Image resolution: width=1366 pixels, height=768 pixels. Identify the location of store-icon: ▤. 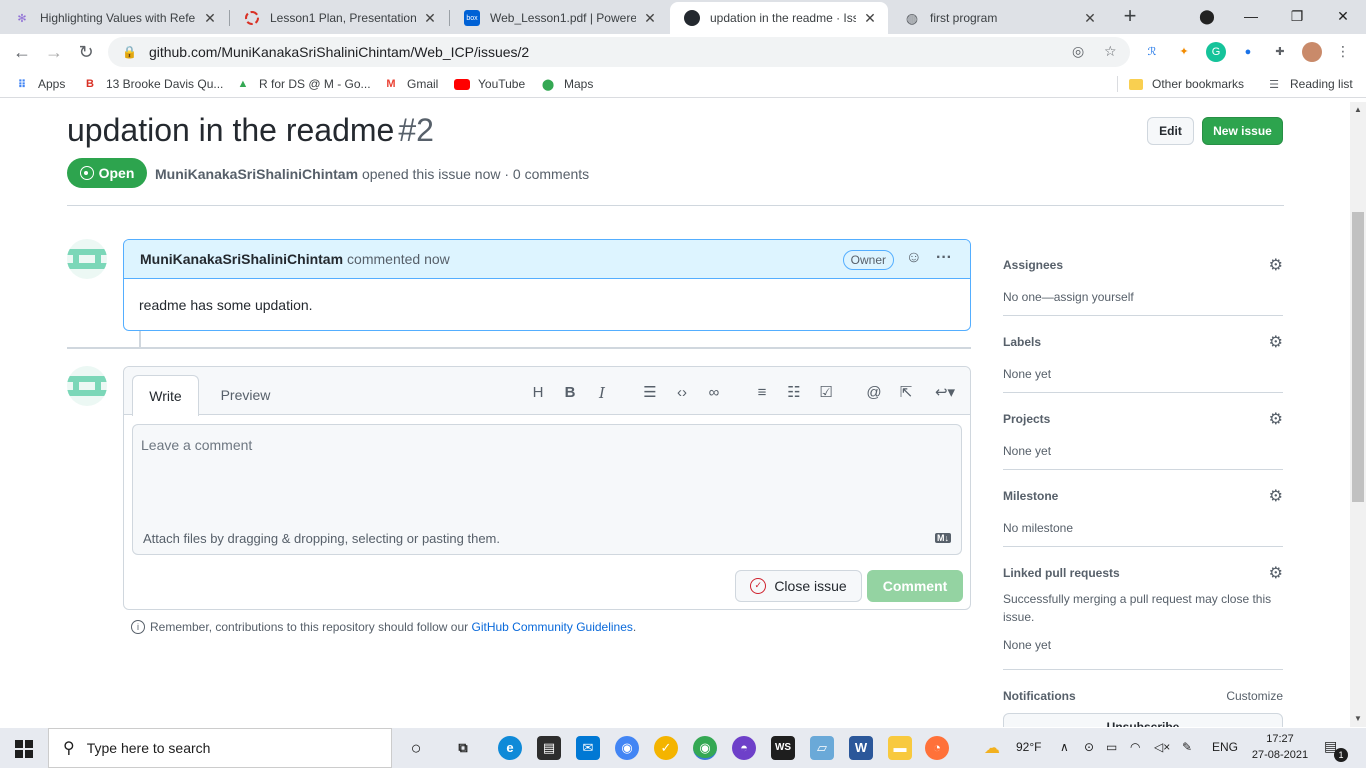
(549, 748).